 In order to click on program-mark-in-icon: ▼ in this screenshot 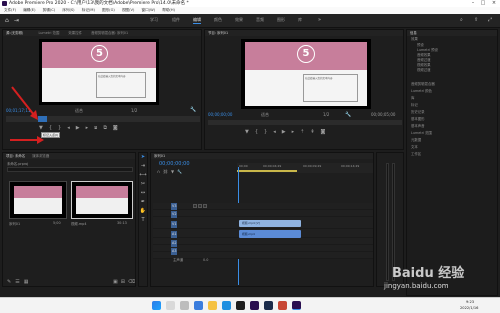, I will do `click(250, 132)`.